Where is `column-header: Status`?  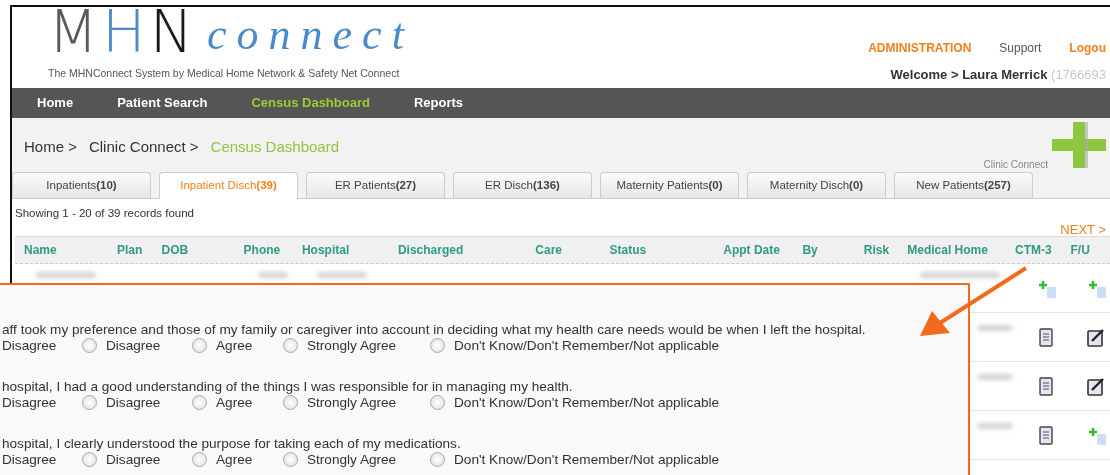 column-header: Status is located at coordinates (628, 250).